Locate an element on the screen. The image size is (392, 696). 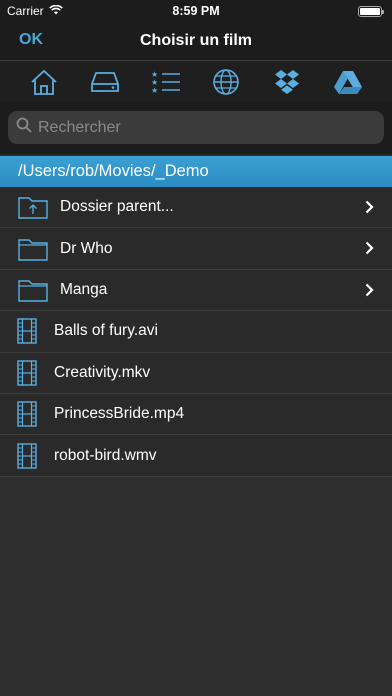
list-item-folder: Dr Who is located at coordinates (196, 249).